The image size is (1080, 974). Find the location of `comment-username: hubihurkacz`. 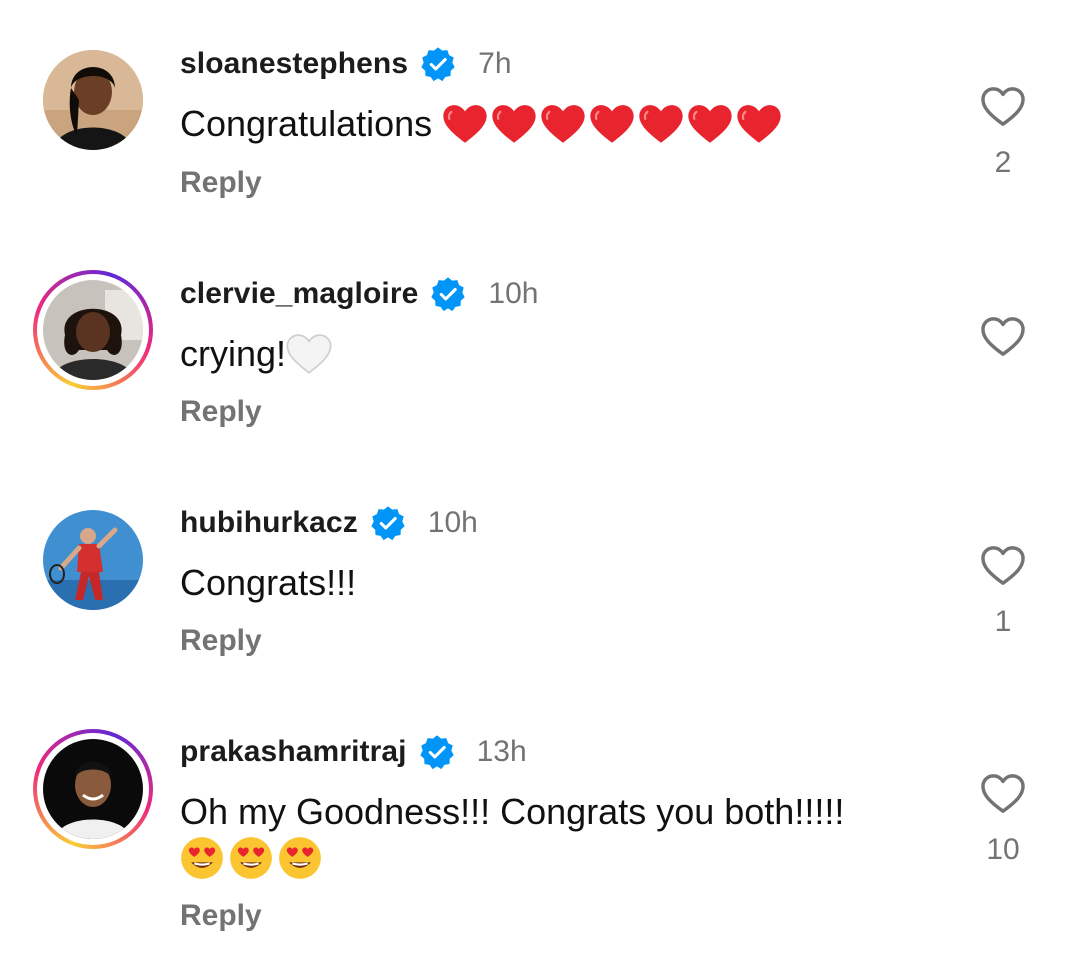

comment-username: hubihurkacz is located at coordinates (269, 523).